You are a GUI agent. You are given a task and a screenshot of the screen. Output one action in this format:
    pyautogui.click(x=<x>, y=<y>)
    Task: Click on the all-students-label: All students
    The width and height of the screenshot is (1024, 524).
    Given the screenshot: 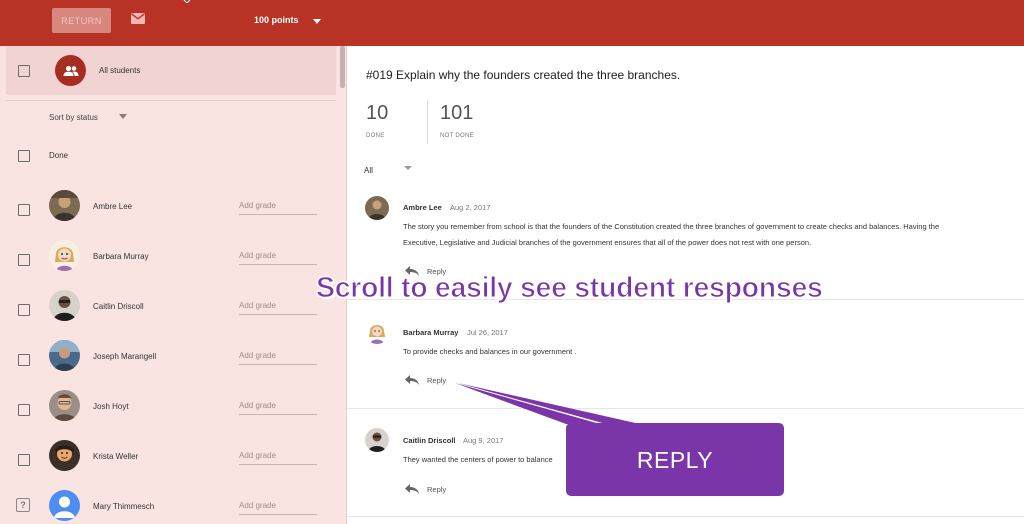 What is the action you would take?
    pyautogui.click(x=120, y=70)
    